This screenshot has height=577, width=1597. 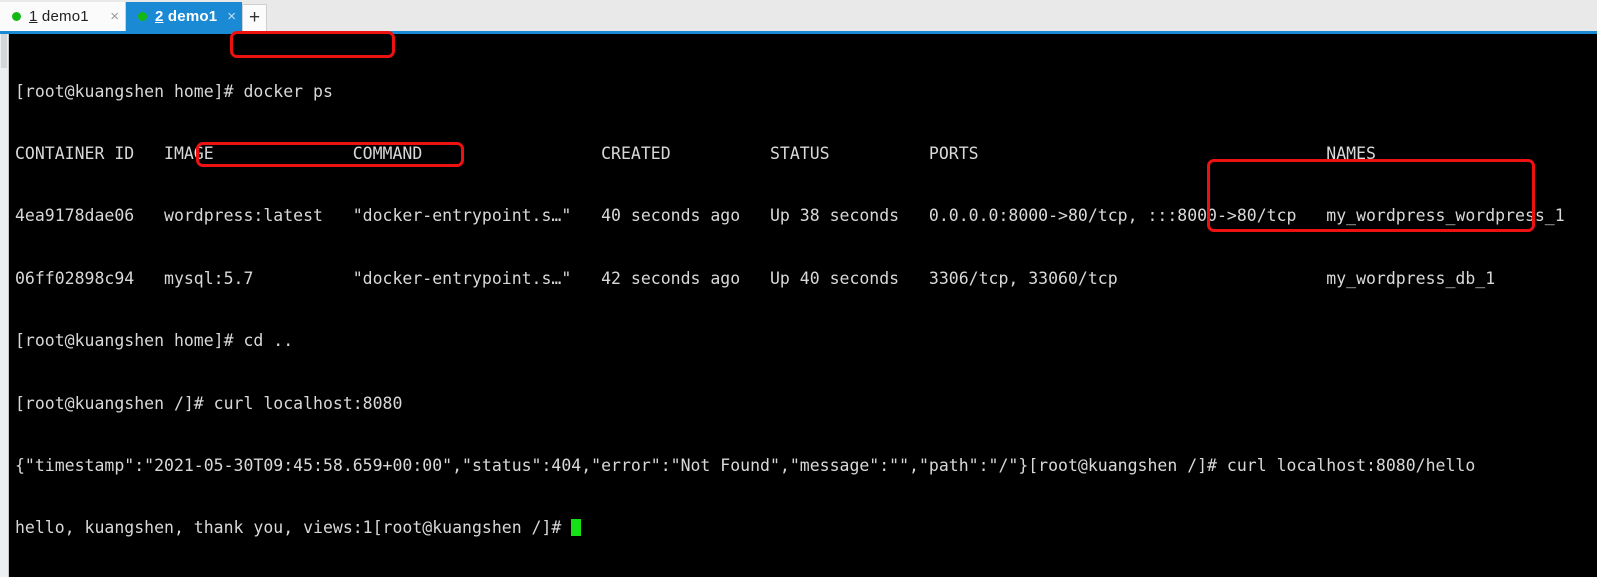 I want to click on tab-demo1-2: 2 demo1 ×, so click(x=184, y=16).